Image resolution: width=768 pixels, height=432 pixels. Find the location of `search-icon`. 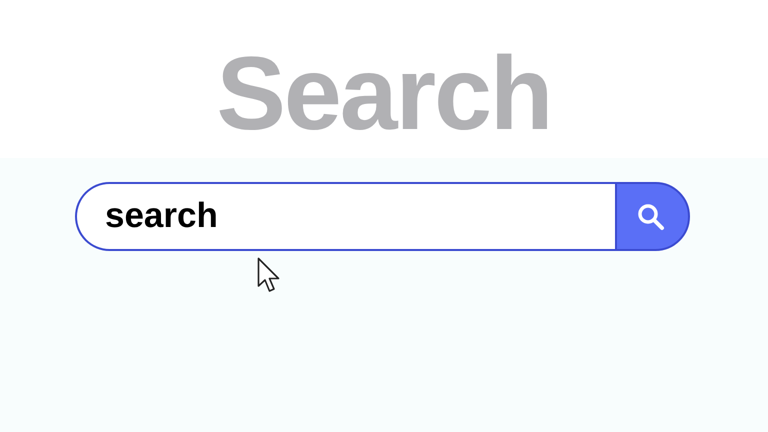

search-icon is located at coordinates (650, 216).